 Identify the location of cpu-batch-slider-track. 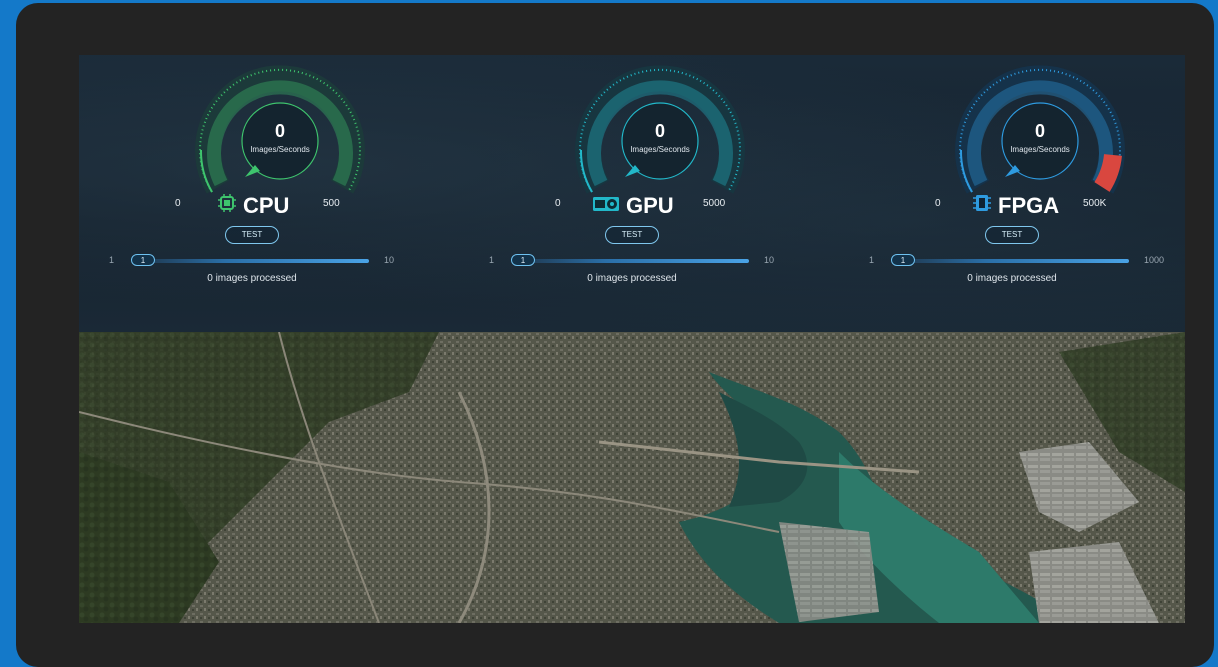
(250, 261).